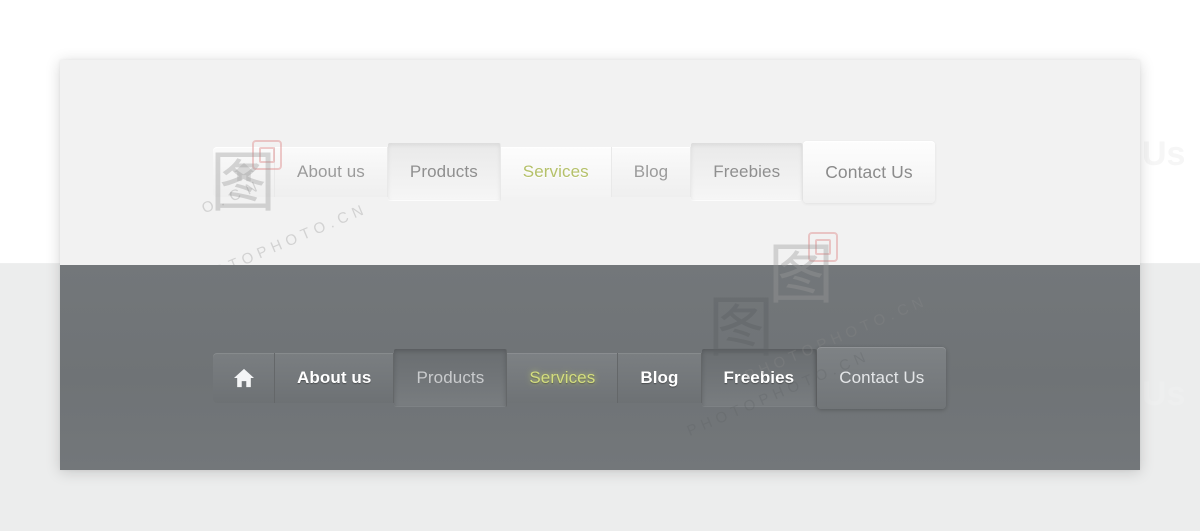 The image size is (1200, 531). I want to click on menu-item-services-dark-label: Services, so click(562, 377).